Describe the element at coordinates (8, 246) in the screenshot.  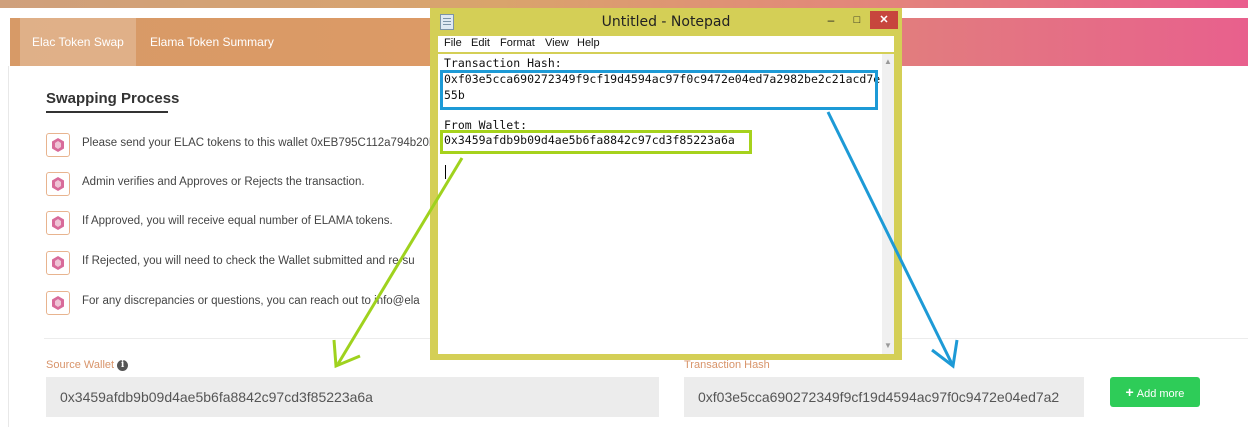
I see `content-border` at that location.